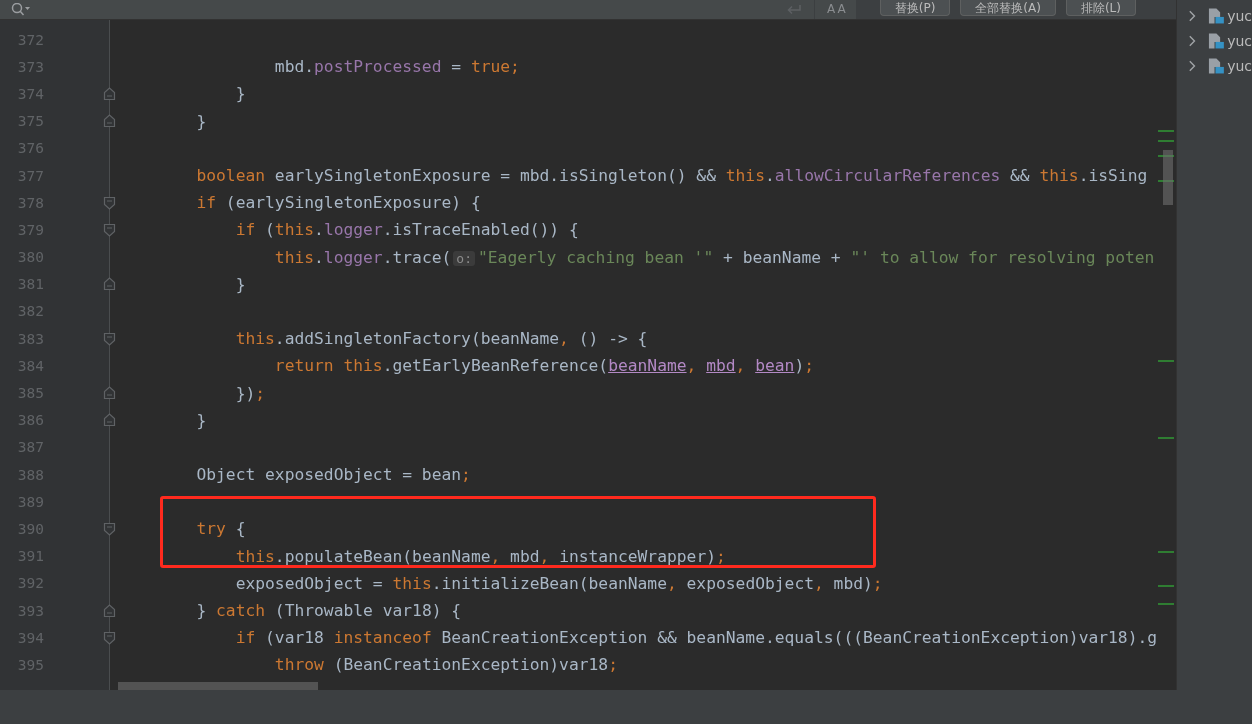  I want to click on code-line: } catch (Throwable var18) {, so click(328, 611).